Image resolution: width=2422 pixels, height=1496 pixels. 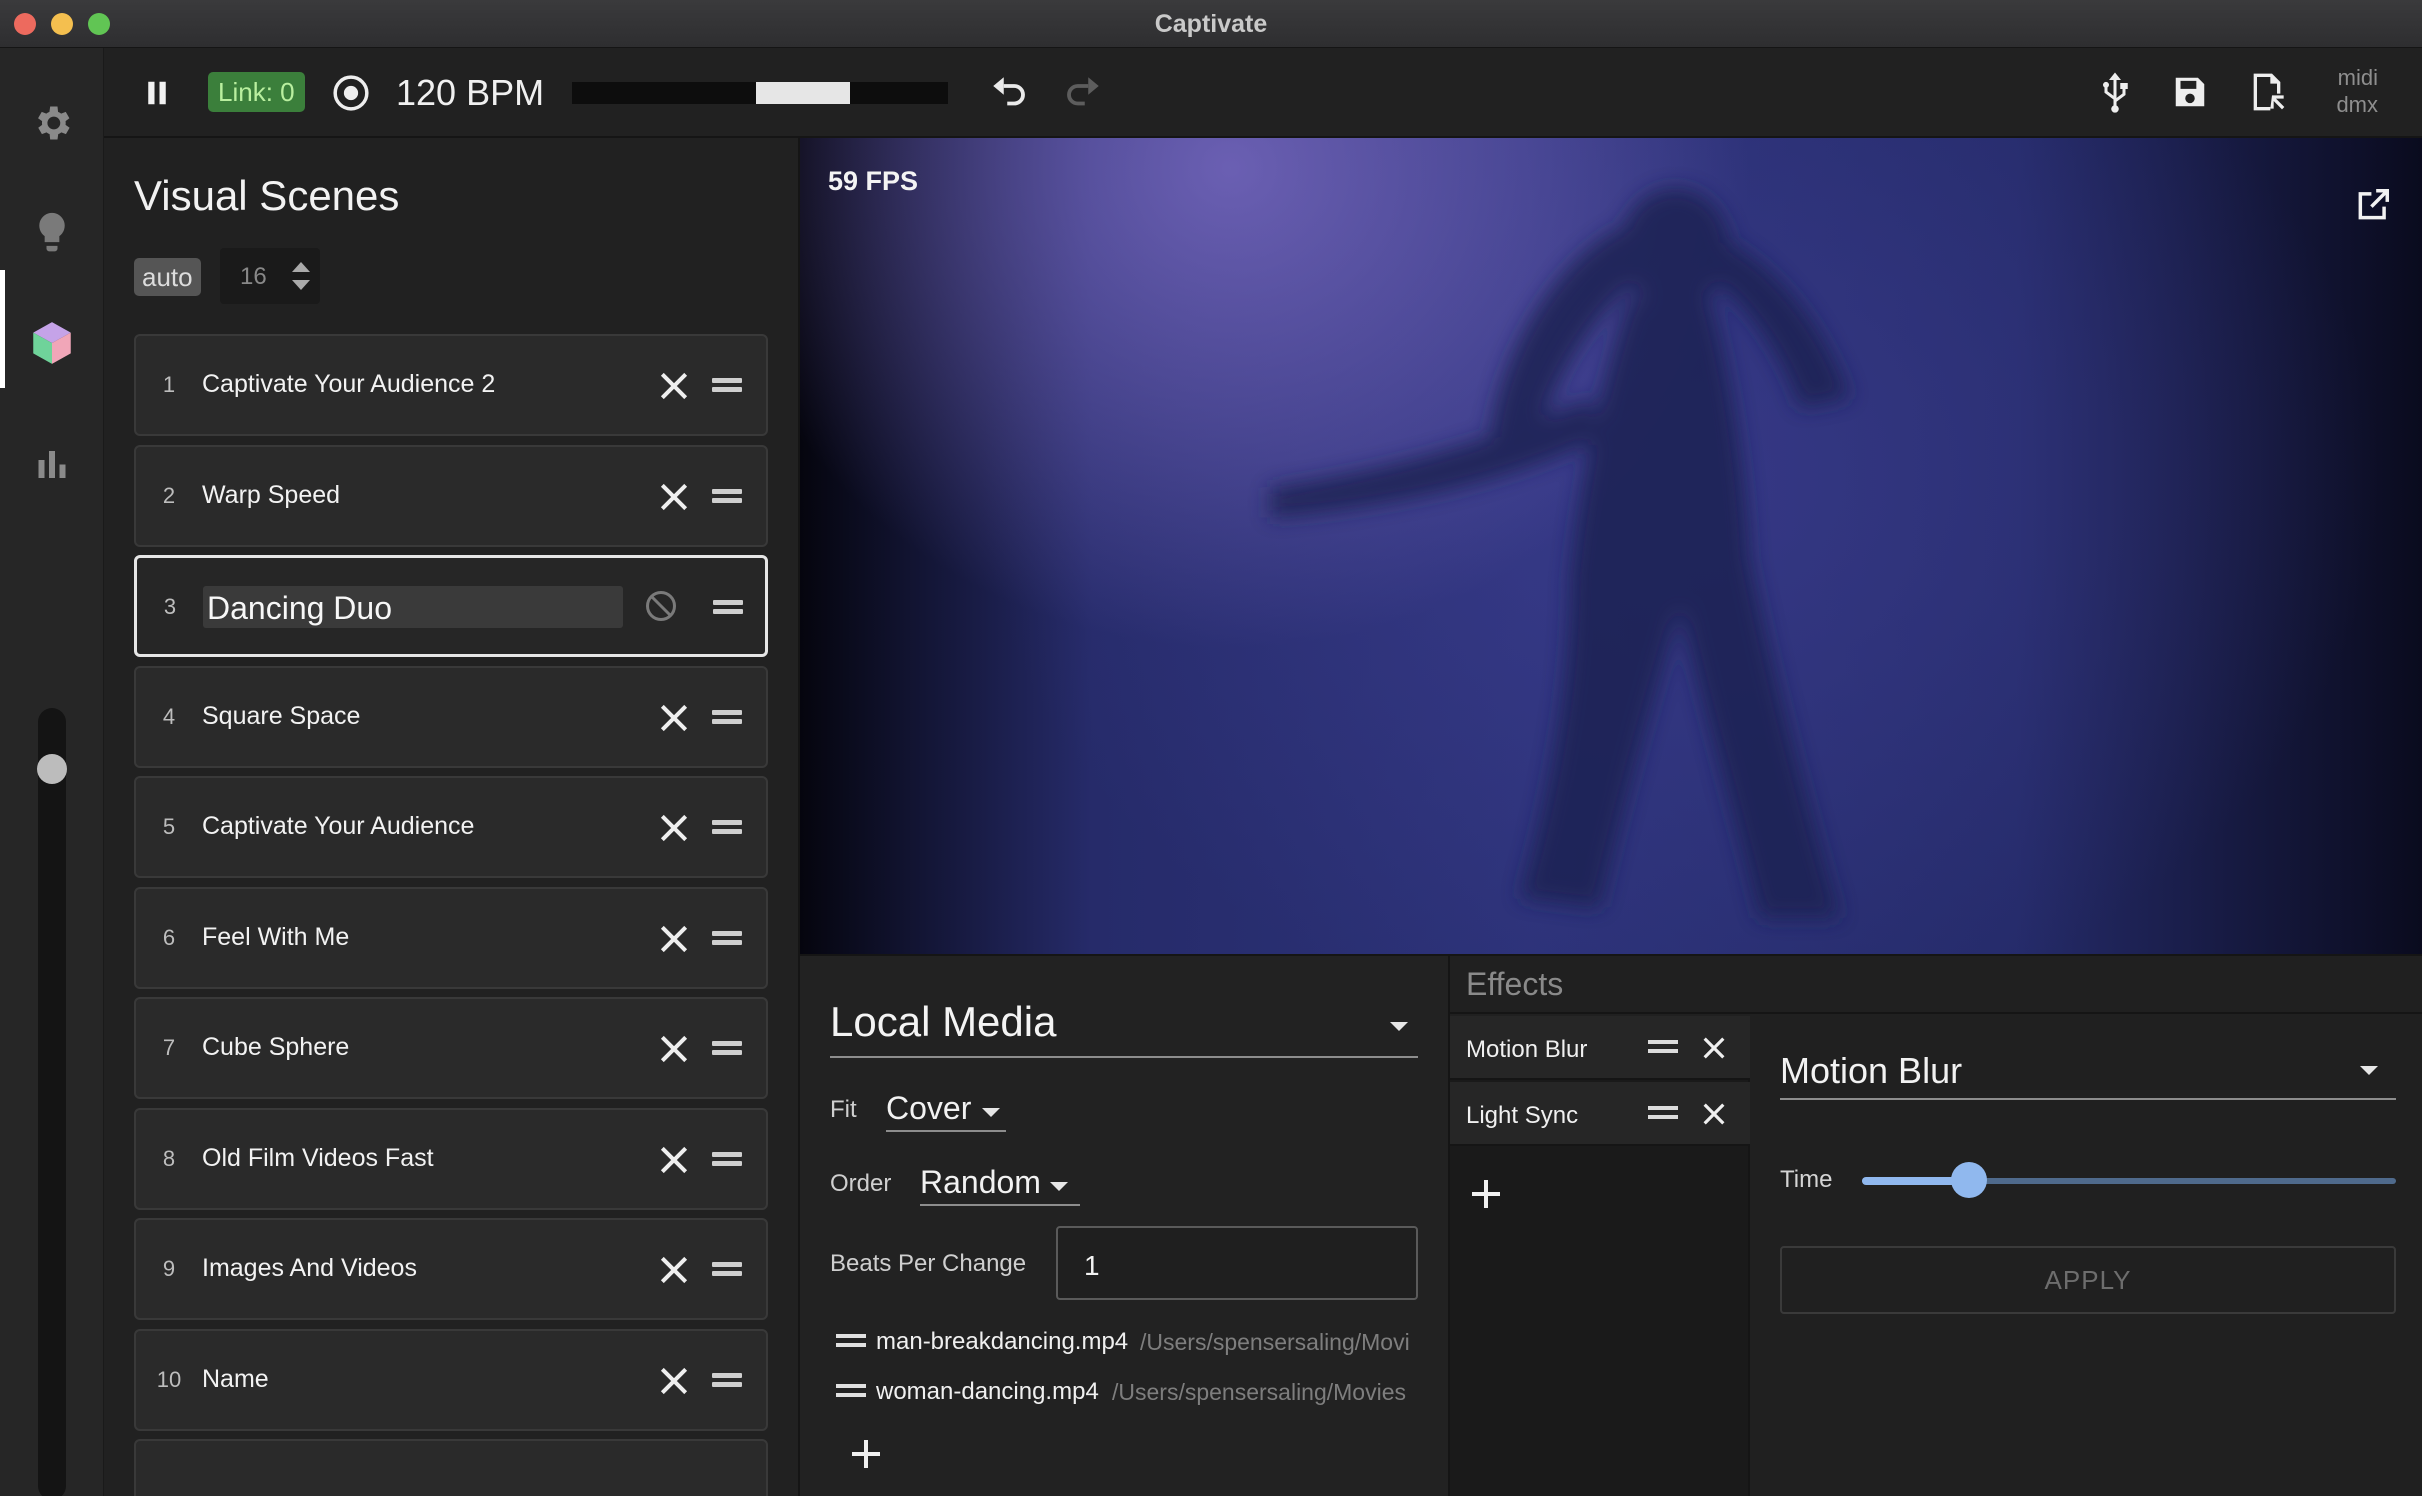 What do you see at coordinates (169, 495) in the screenshot?
I see `scene-number: 2` at bounding box center [169, 495].